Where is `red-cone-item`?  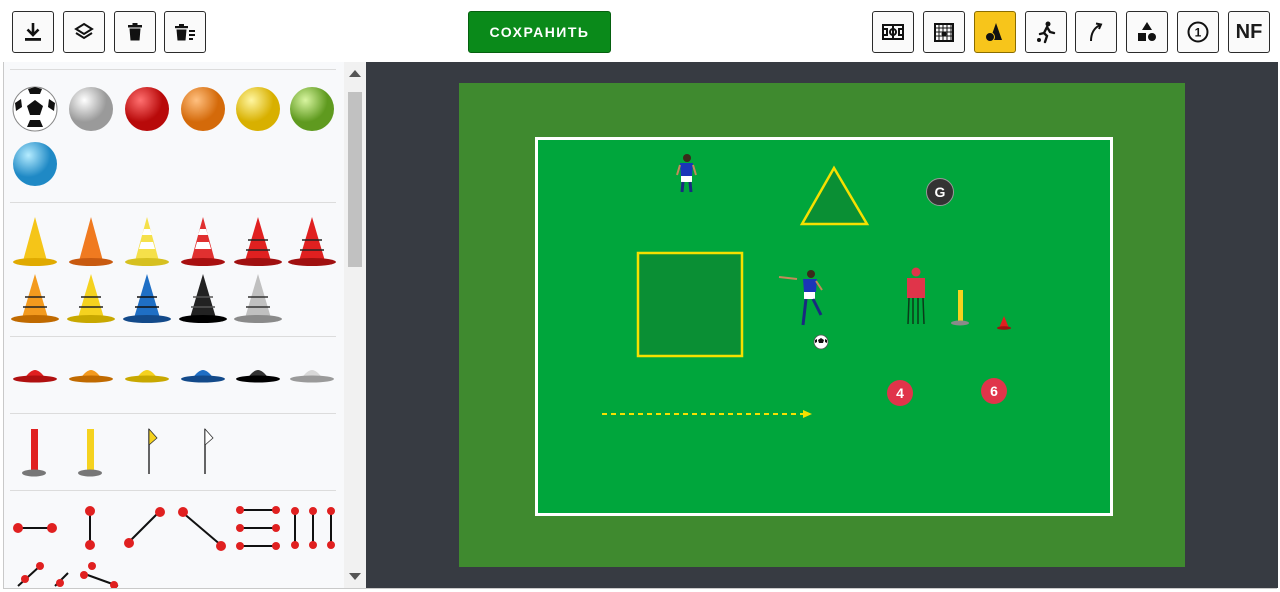
red-cone-item is located at coordinates (258, 241).